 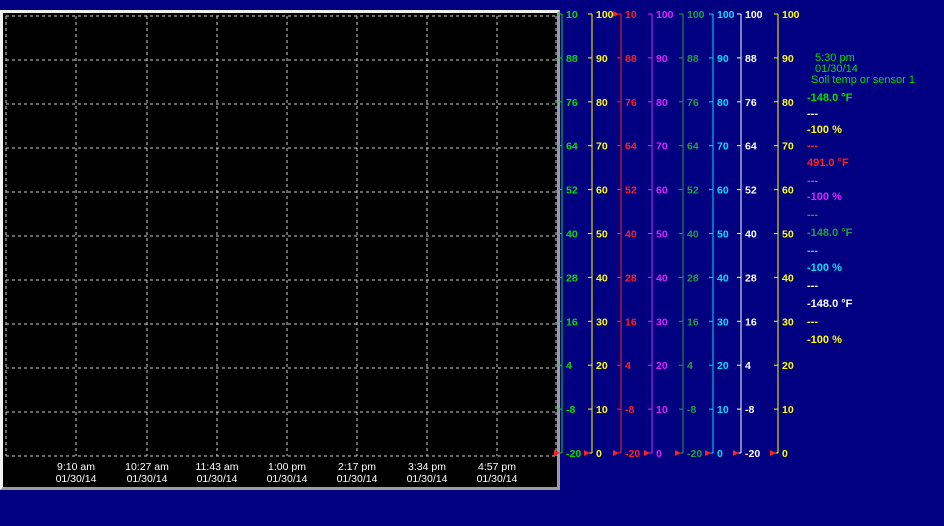 I want to click on axis-6: 1009080706050403020100, so click(x=720, y=234).